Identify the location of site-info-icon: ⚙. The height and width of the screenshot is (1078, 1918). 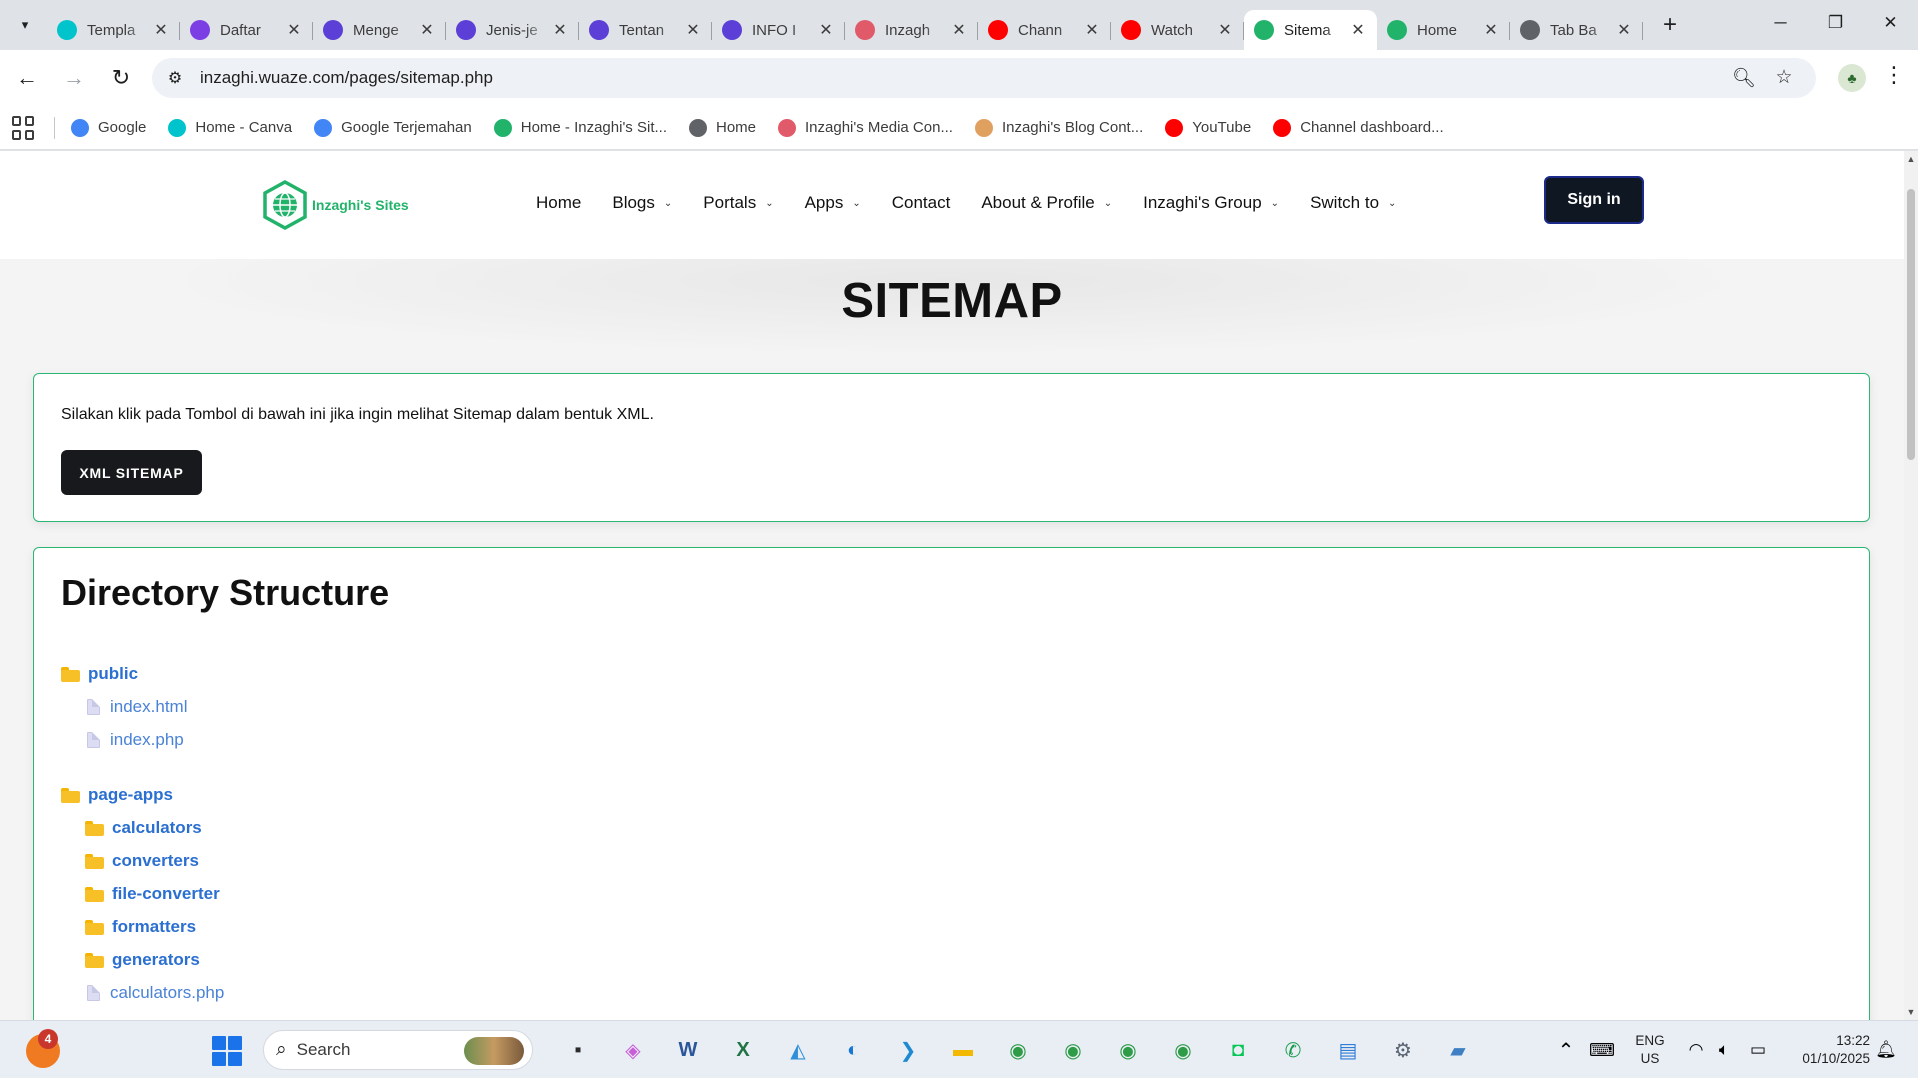
(175, 78).